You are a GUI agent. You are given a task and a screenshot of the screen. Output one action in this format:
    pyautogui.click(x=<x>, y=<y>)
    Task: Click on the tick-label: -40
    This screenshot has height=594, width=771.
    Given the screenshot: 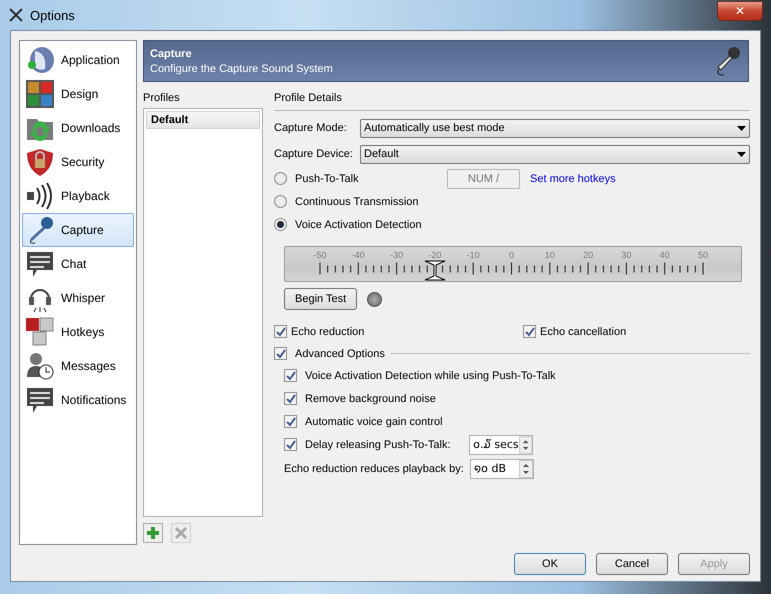 What is the action you would take?
    pyautogui.click(x=358, y=255)
    